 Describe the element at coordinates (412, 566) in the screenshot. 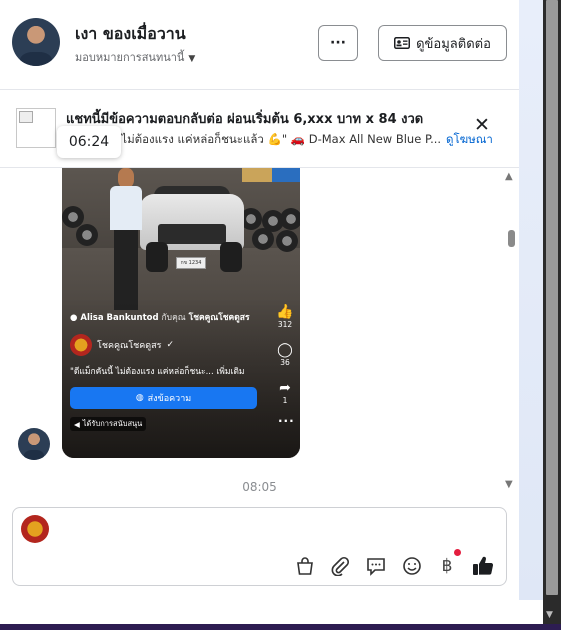

I see `emoji-icon` at that location.